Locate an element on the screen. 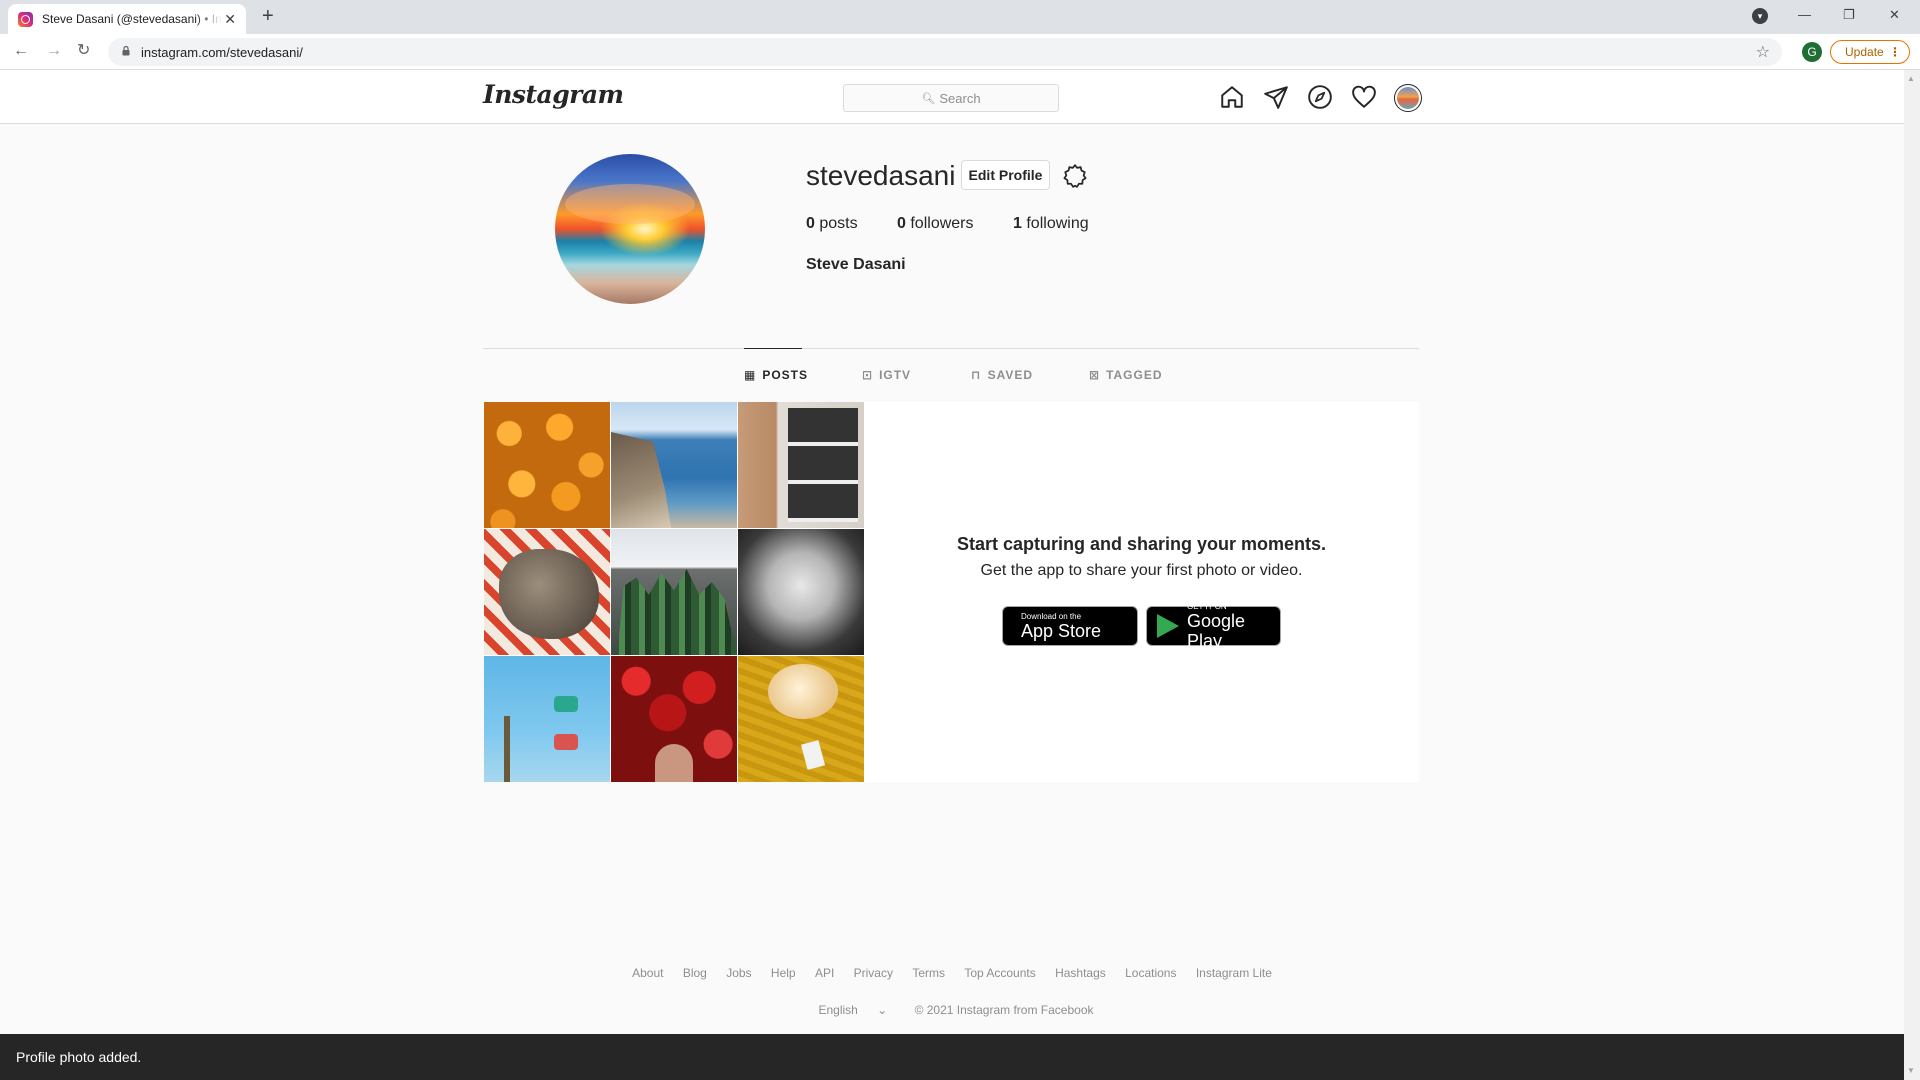 The image size is (1920, 1080). posts-label: posts is located at coordinates (838, 223).